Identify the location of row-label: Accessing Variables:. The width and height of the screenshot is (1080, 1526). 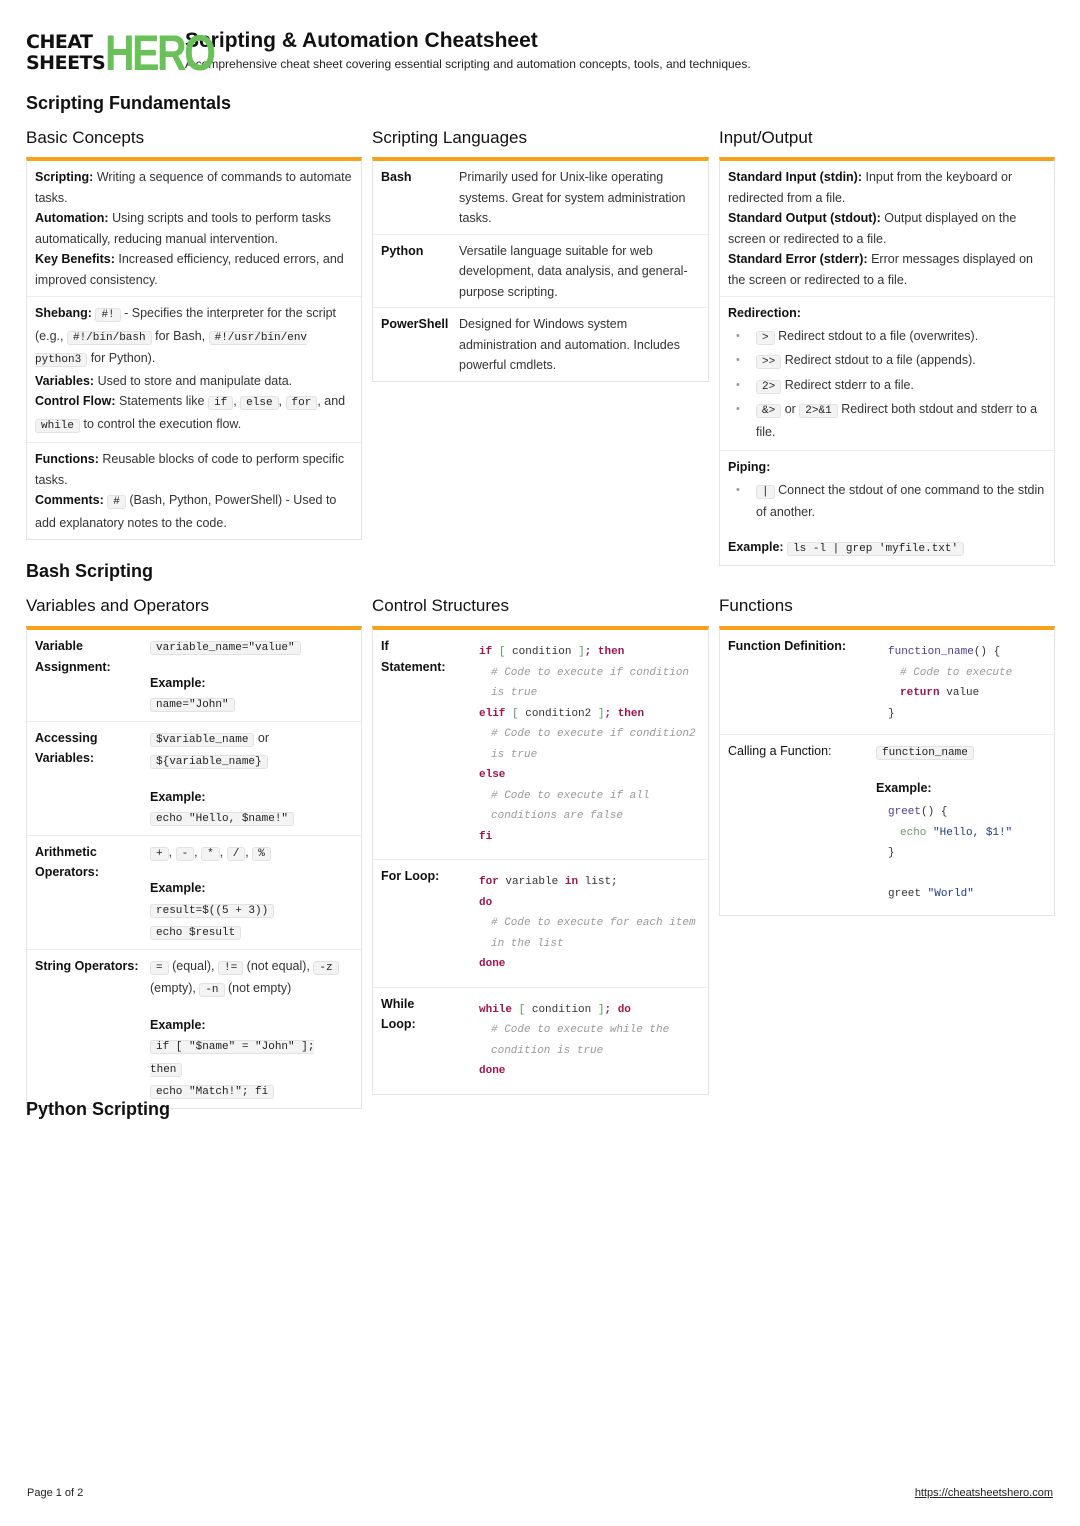
(66, 748).